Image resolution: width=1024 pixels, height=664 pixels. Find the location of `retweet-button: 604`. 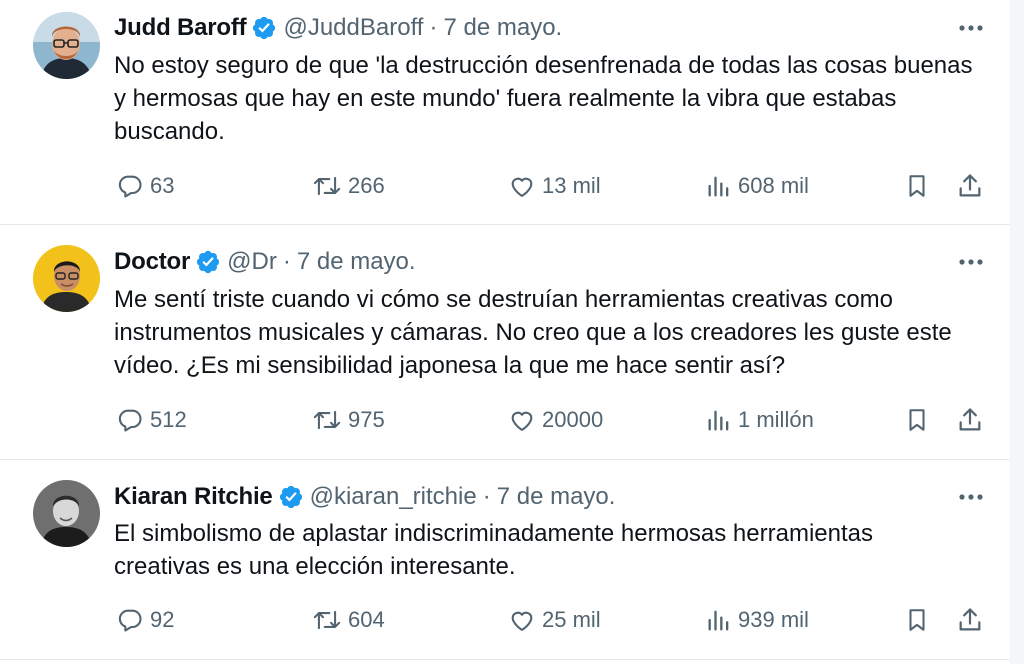

retweet-button: 604 is located at coordinates (348, 620).